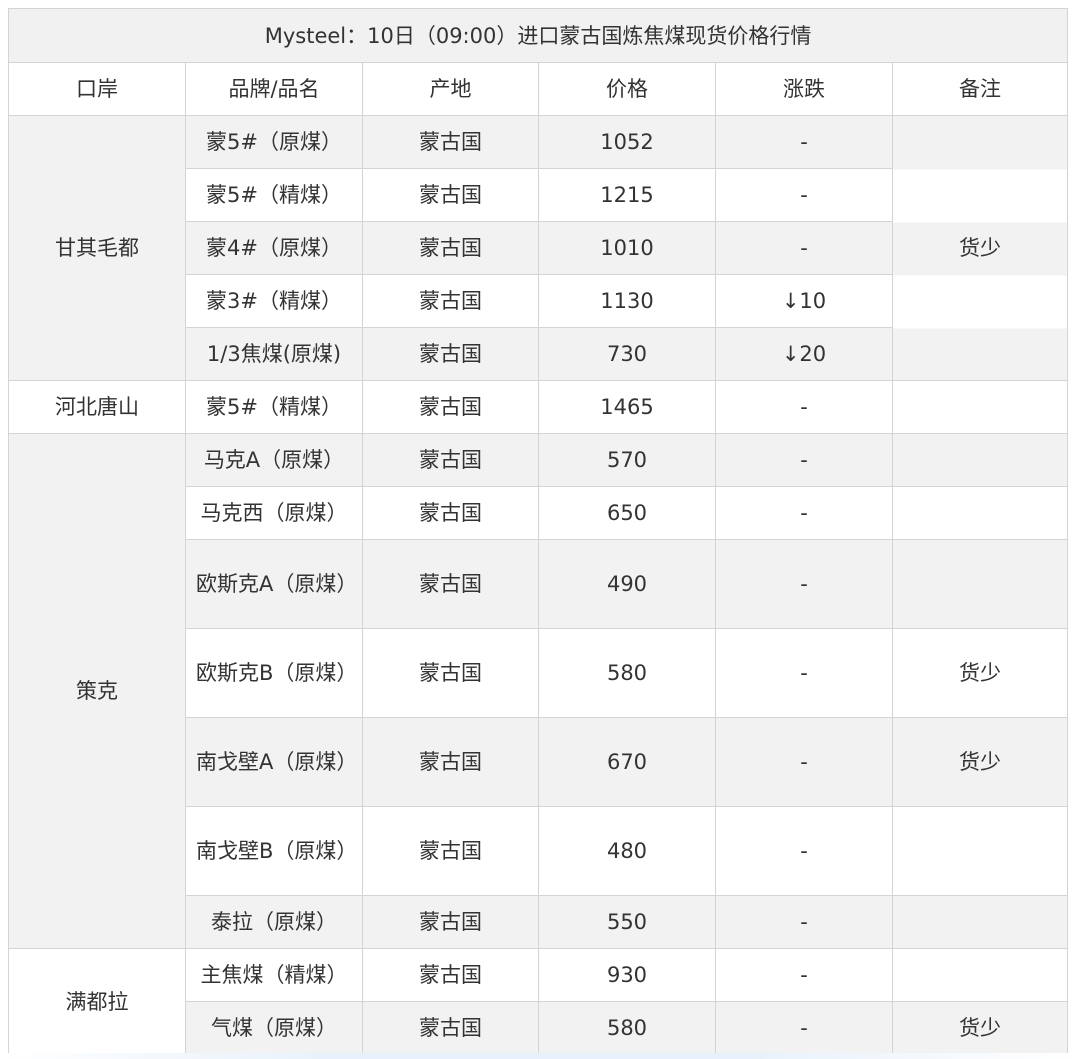 Image resolution: width=1080 pixels, height=1059 pixels. What do you see at coordinates (627, 142) in the screenshot?
I see `price-cell: 1052` at bounding box center [627, 142].